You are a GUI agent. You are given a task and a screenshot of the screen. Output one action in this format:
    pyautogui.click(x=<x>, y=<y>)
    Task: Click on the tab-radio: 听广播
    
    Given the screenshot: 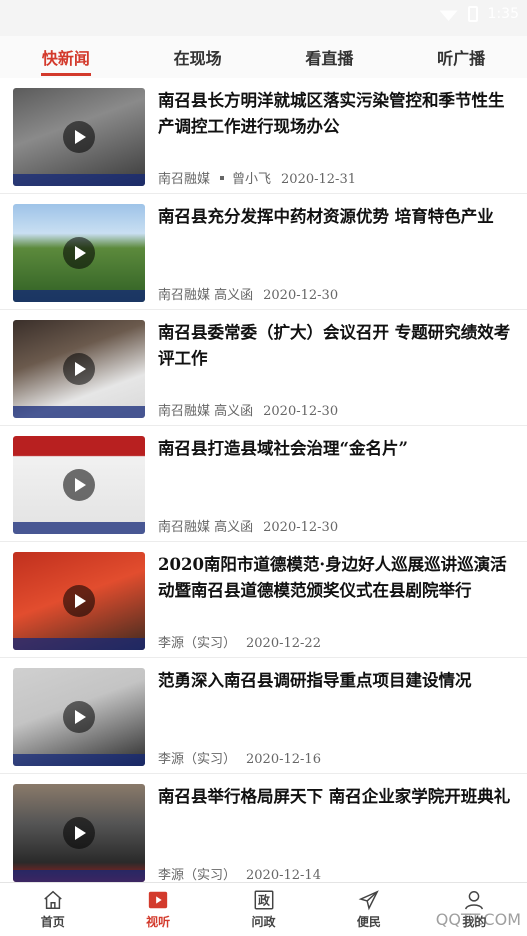 What is the action you would take?
    pyautogui.click(x=461, y=57)
    